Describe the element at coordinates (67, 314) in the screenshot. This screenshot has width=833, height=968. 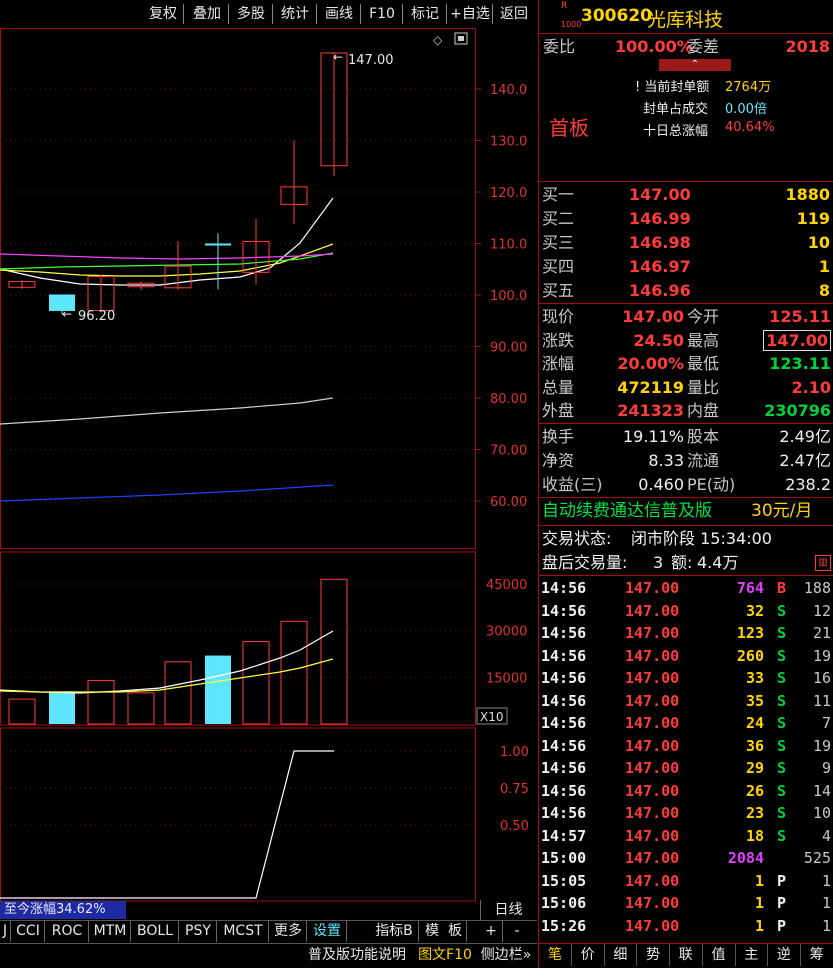
I see `low-arrow-icon: ←` at that location.